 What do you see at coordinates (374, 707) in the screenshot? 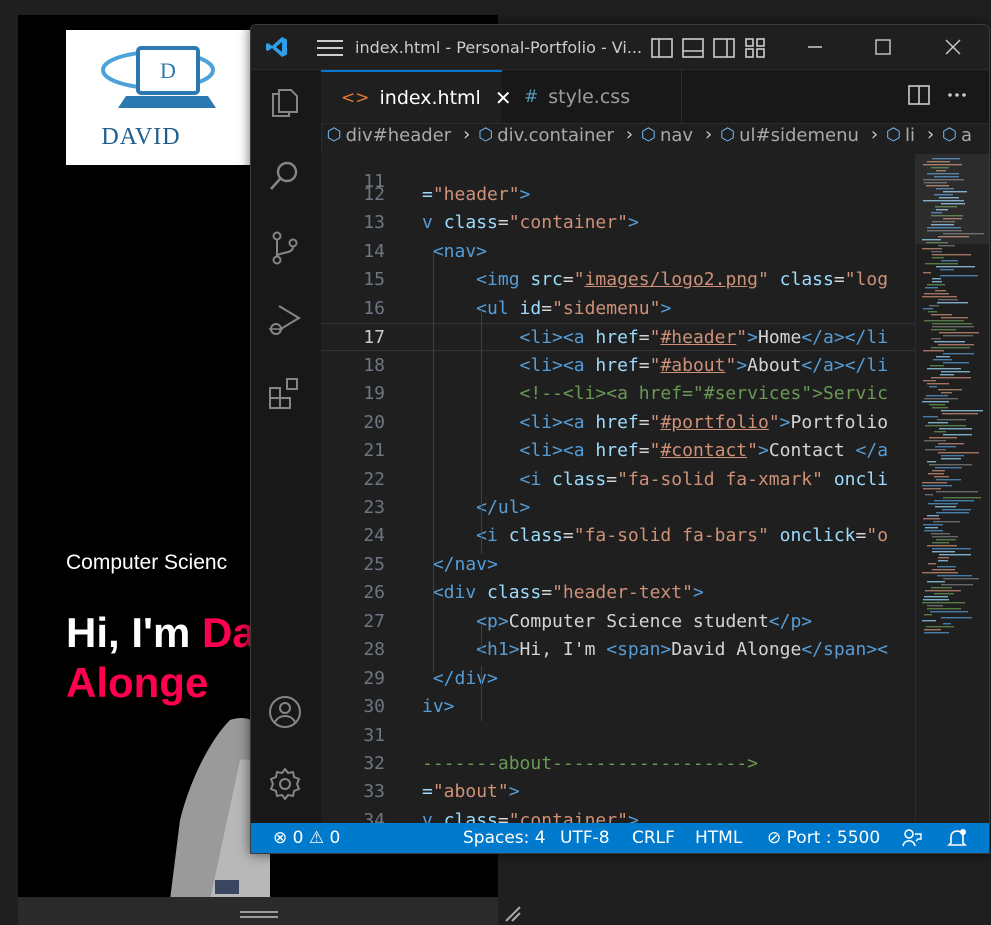
I see `line-number: 30` at bounding box center [374, 707].